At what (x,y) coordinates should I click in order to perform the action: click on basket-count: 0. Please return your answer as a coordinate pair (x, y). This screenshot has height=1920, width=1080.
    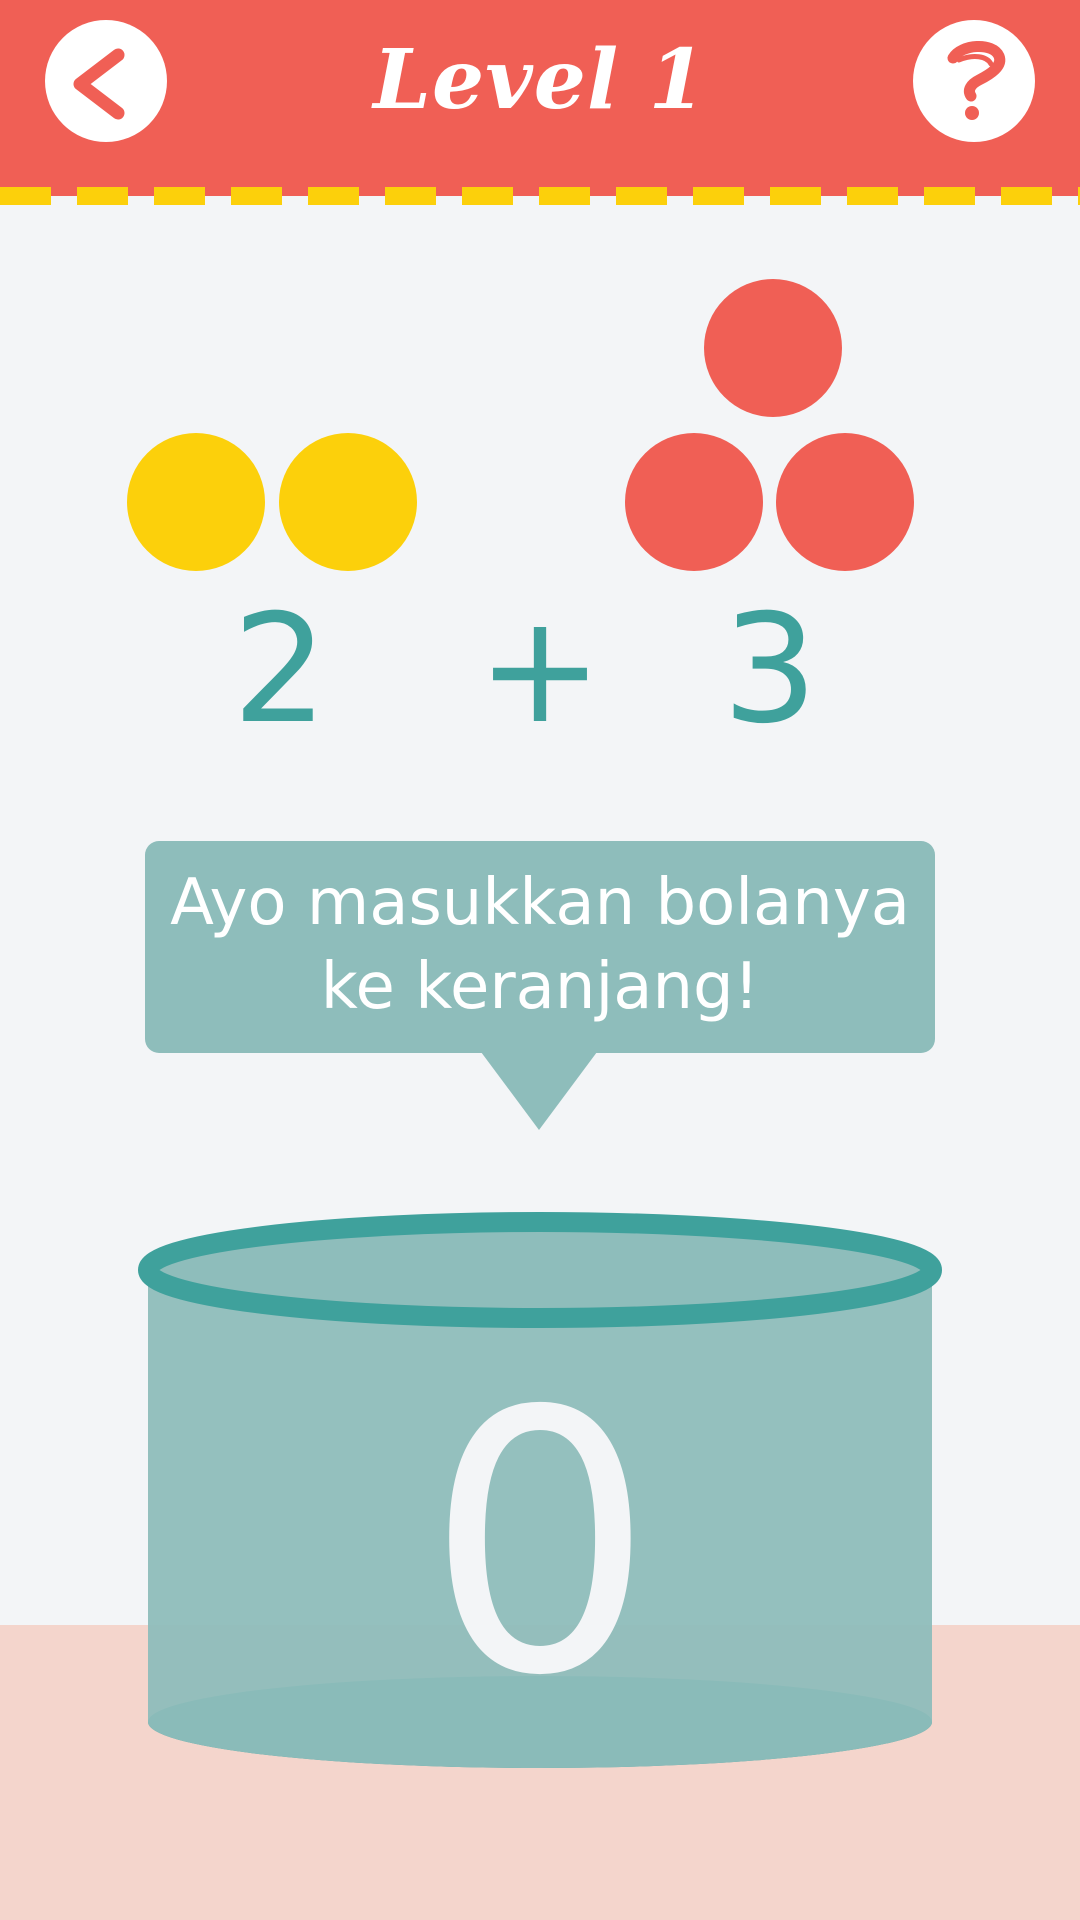
    Looking at the image, I should click on (540, 1544).